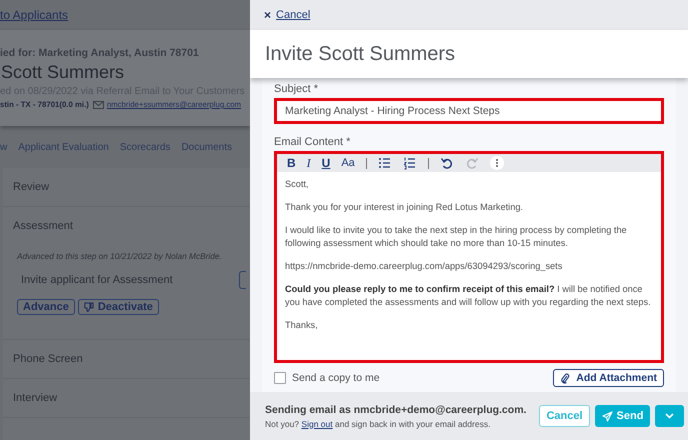  Describe the element at coordinates (469, 111) in the screenshot. I see `subject-field: Marketing Analyst - Hiring Process Next Steps` at that location.